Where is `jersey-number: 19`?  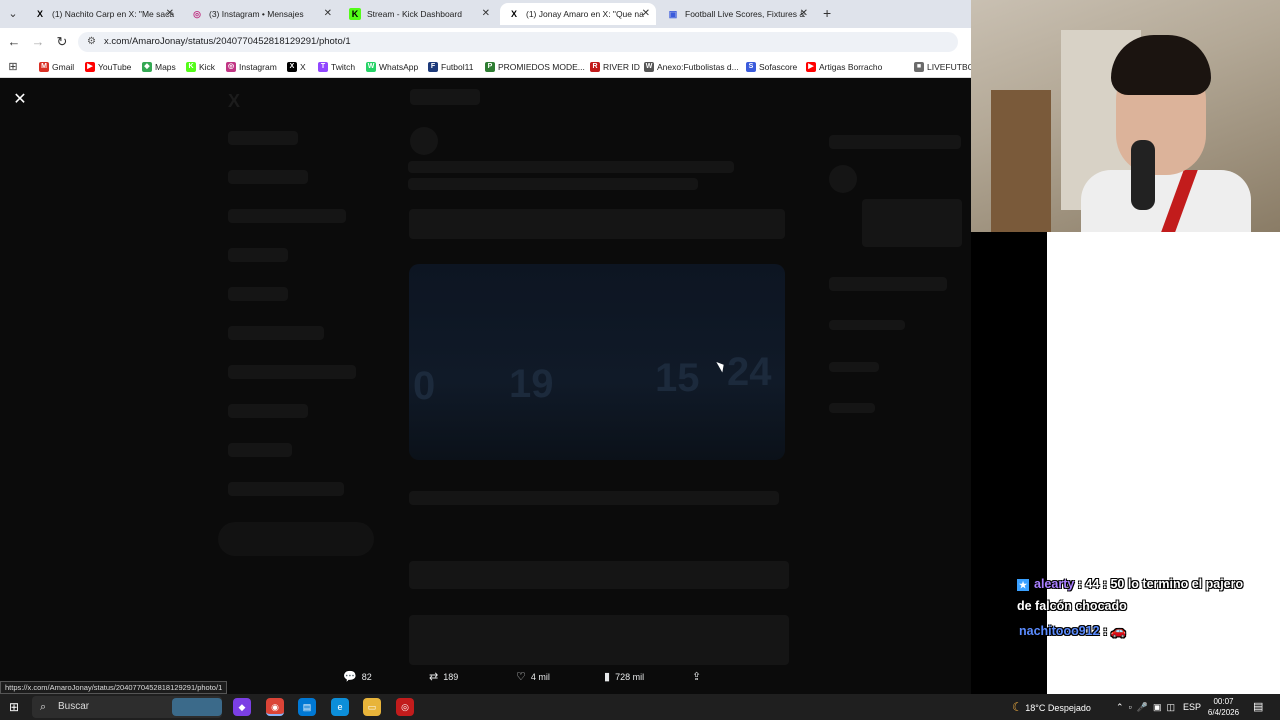
jersey-number: 19 is located at coordinates (531, 384).